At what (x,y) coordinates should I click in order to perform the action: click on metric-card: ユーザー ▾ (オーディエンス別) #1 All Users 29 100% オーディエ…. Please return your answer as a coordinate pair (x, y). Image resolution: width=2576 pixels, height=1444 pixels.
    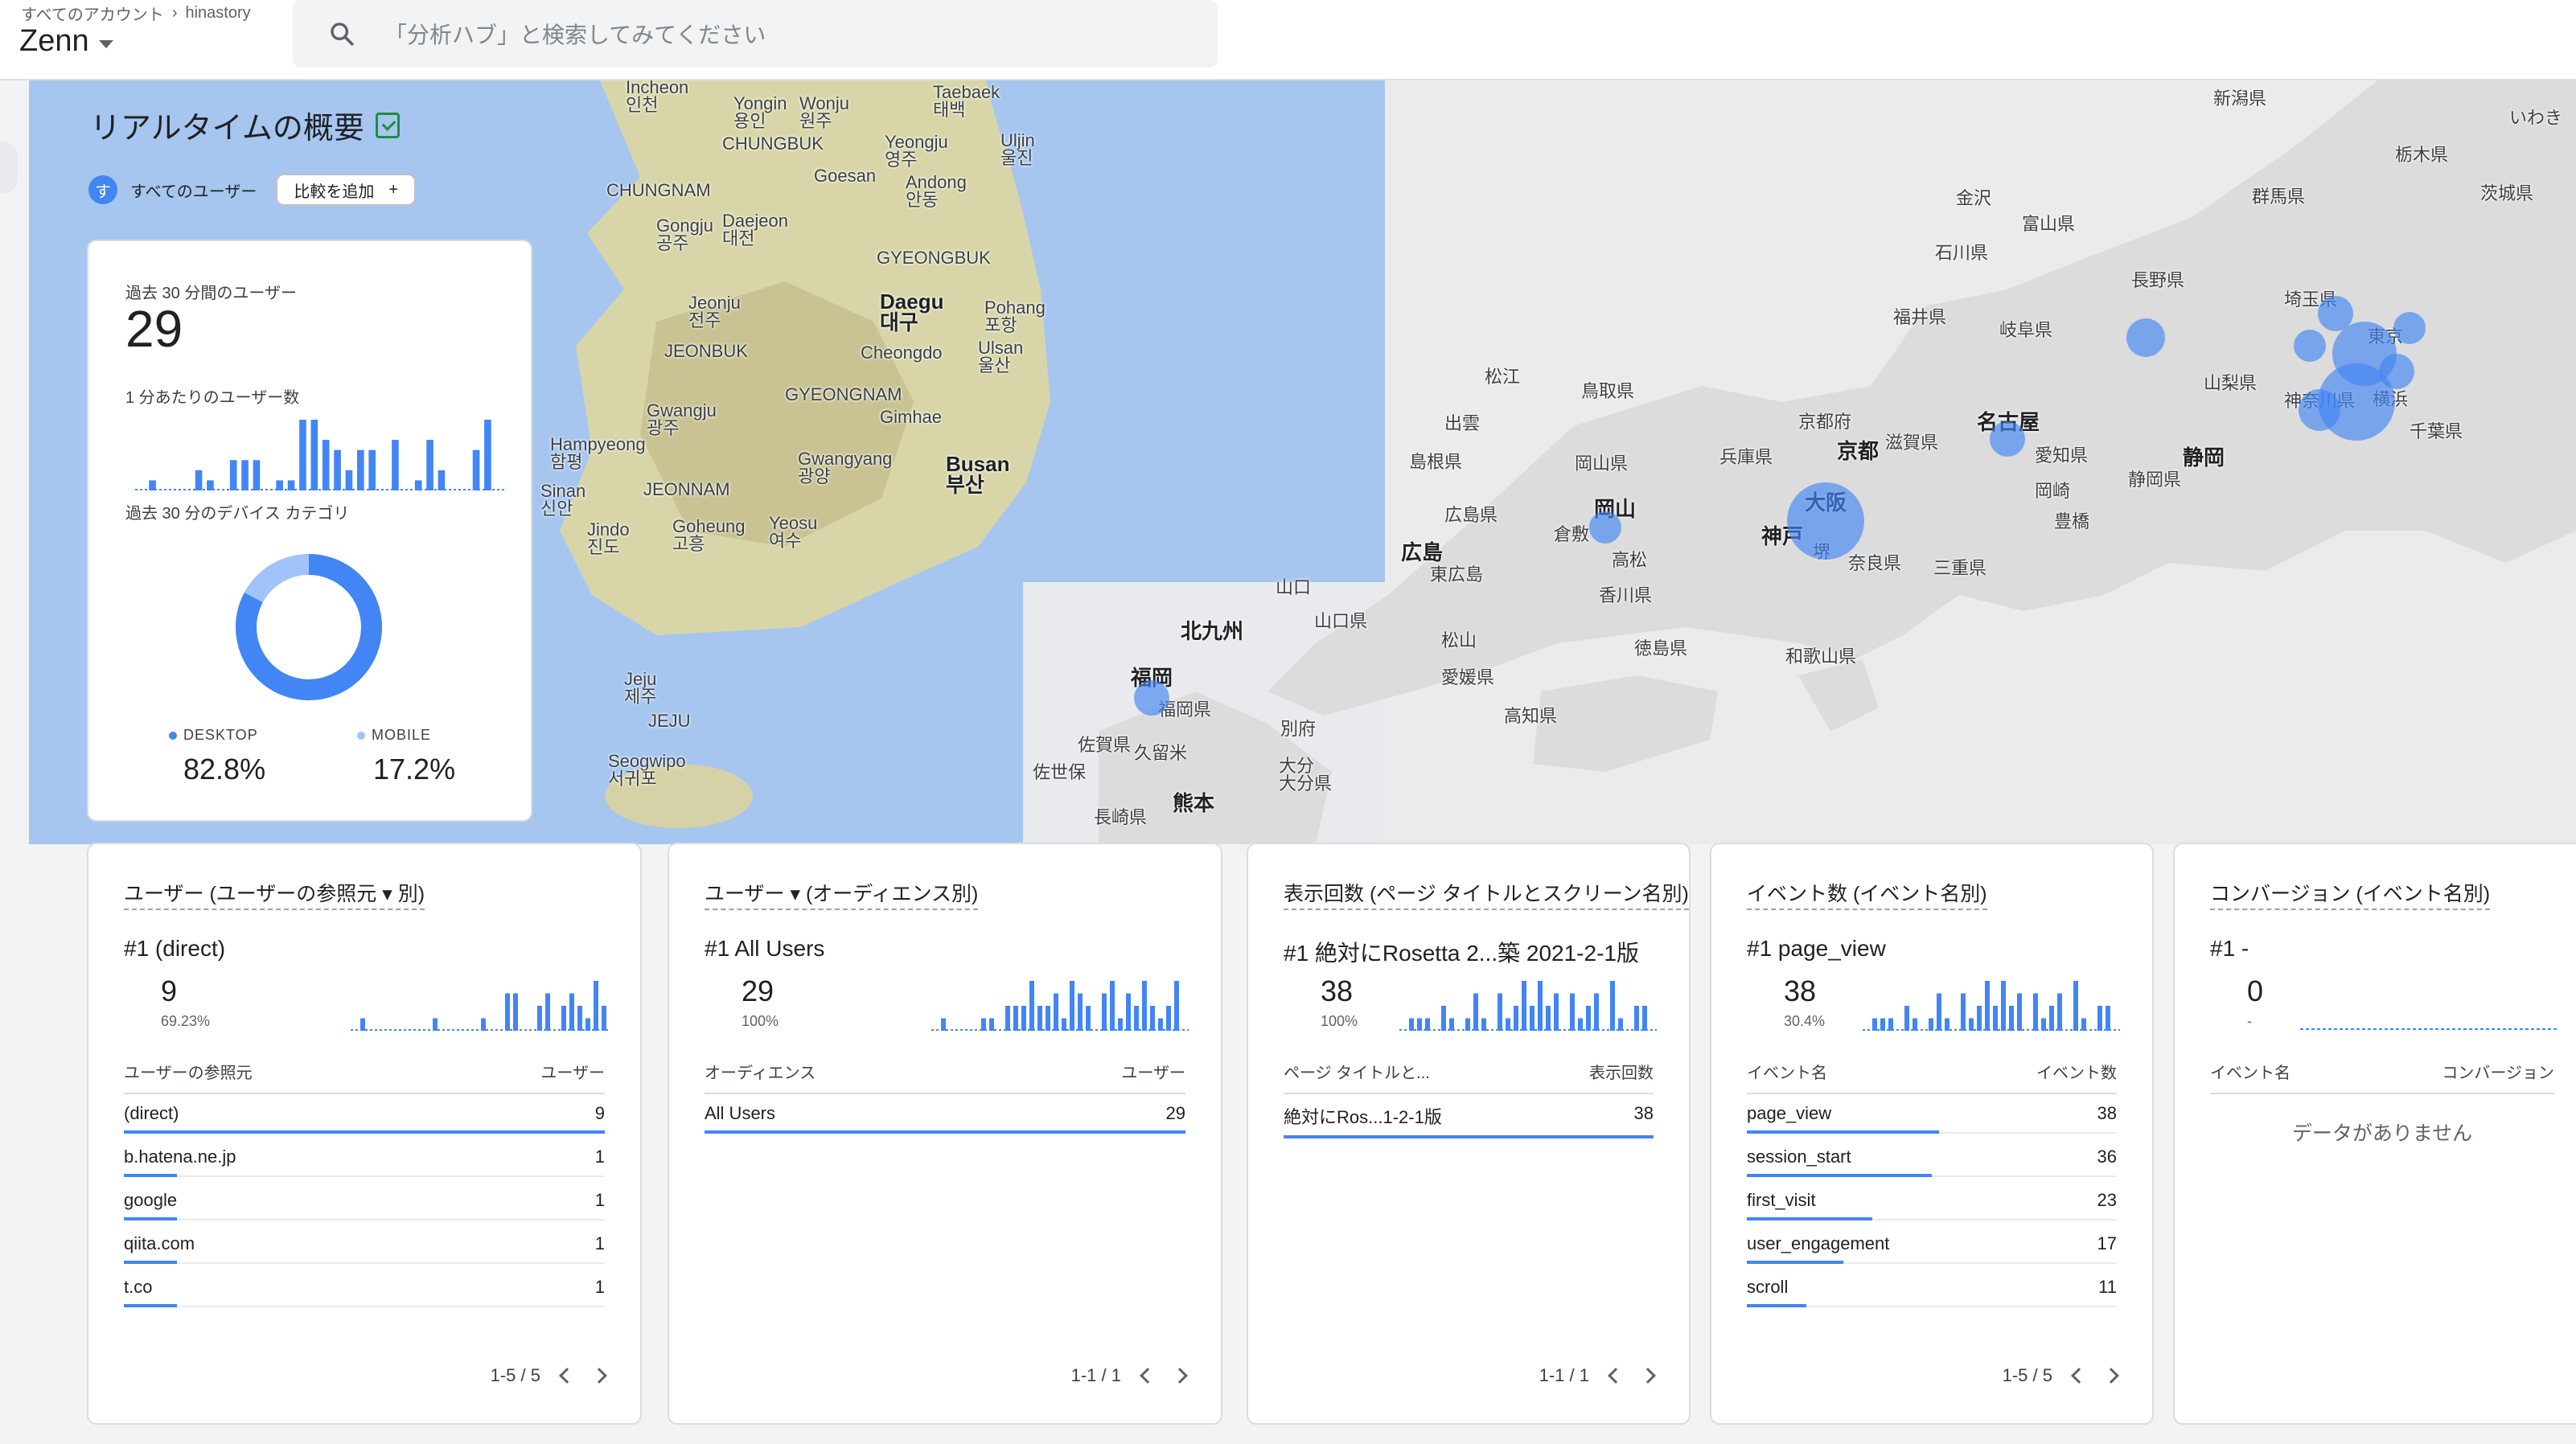
    Looking at the image, I should click on (945, 1134).